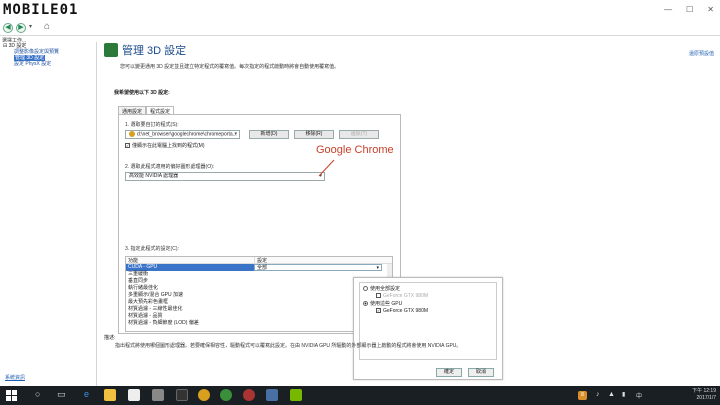  Describe the element at coordinates (142, 93) in the screenshot. I see `section-heading: 我希望使用以下 3D 設定:` at that location.